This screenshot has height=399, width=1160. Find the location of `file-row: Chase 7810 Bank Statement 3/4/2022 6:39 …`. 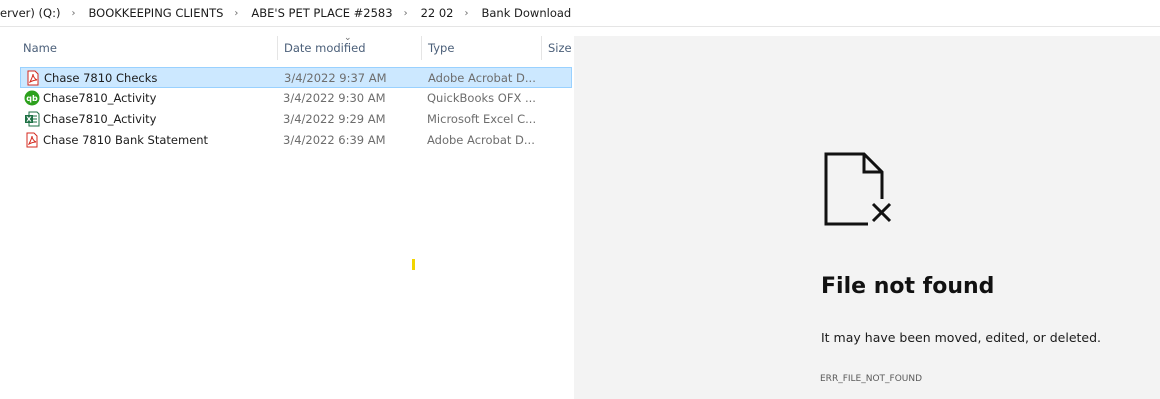

file-row: Chase 7810 Bank Statement 3/4/2022 6:39 … is located at coordinates (296, 140).